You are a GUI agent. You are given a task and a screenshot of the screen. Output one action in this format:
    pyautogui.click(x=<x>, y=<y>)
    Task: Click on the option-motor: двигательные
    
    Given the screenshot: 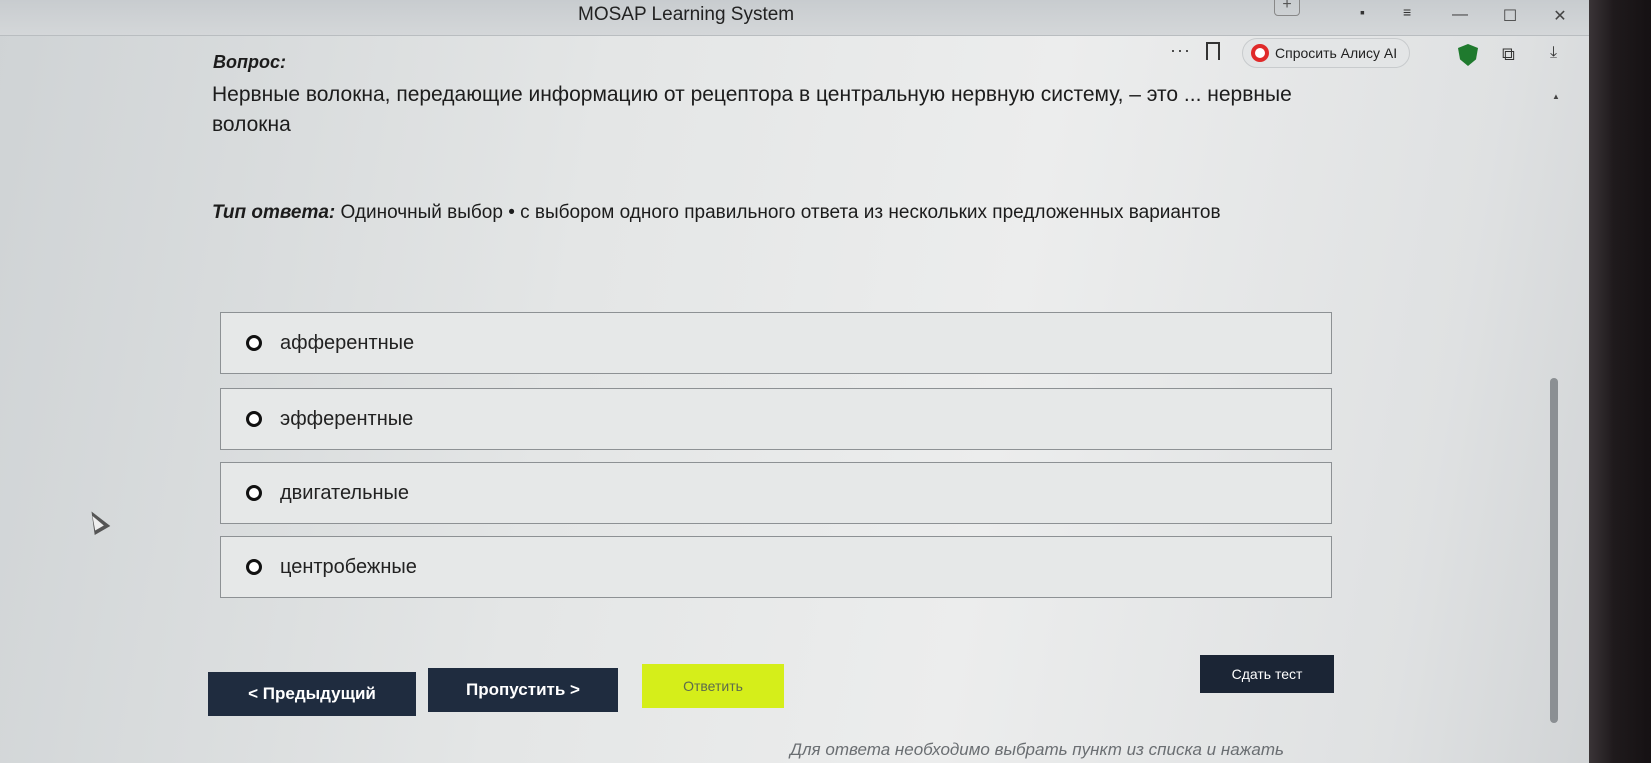 What is the action you would take?
    pyautogui.click(x=776, y=493)
    